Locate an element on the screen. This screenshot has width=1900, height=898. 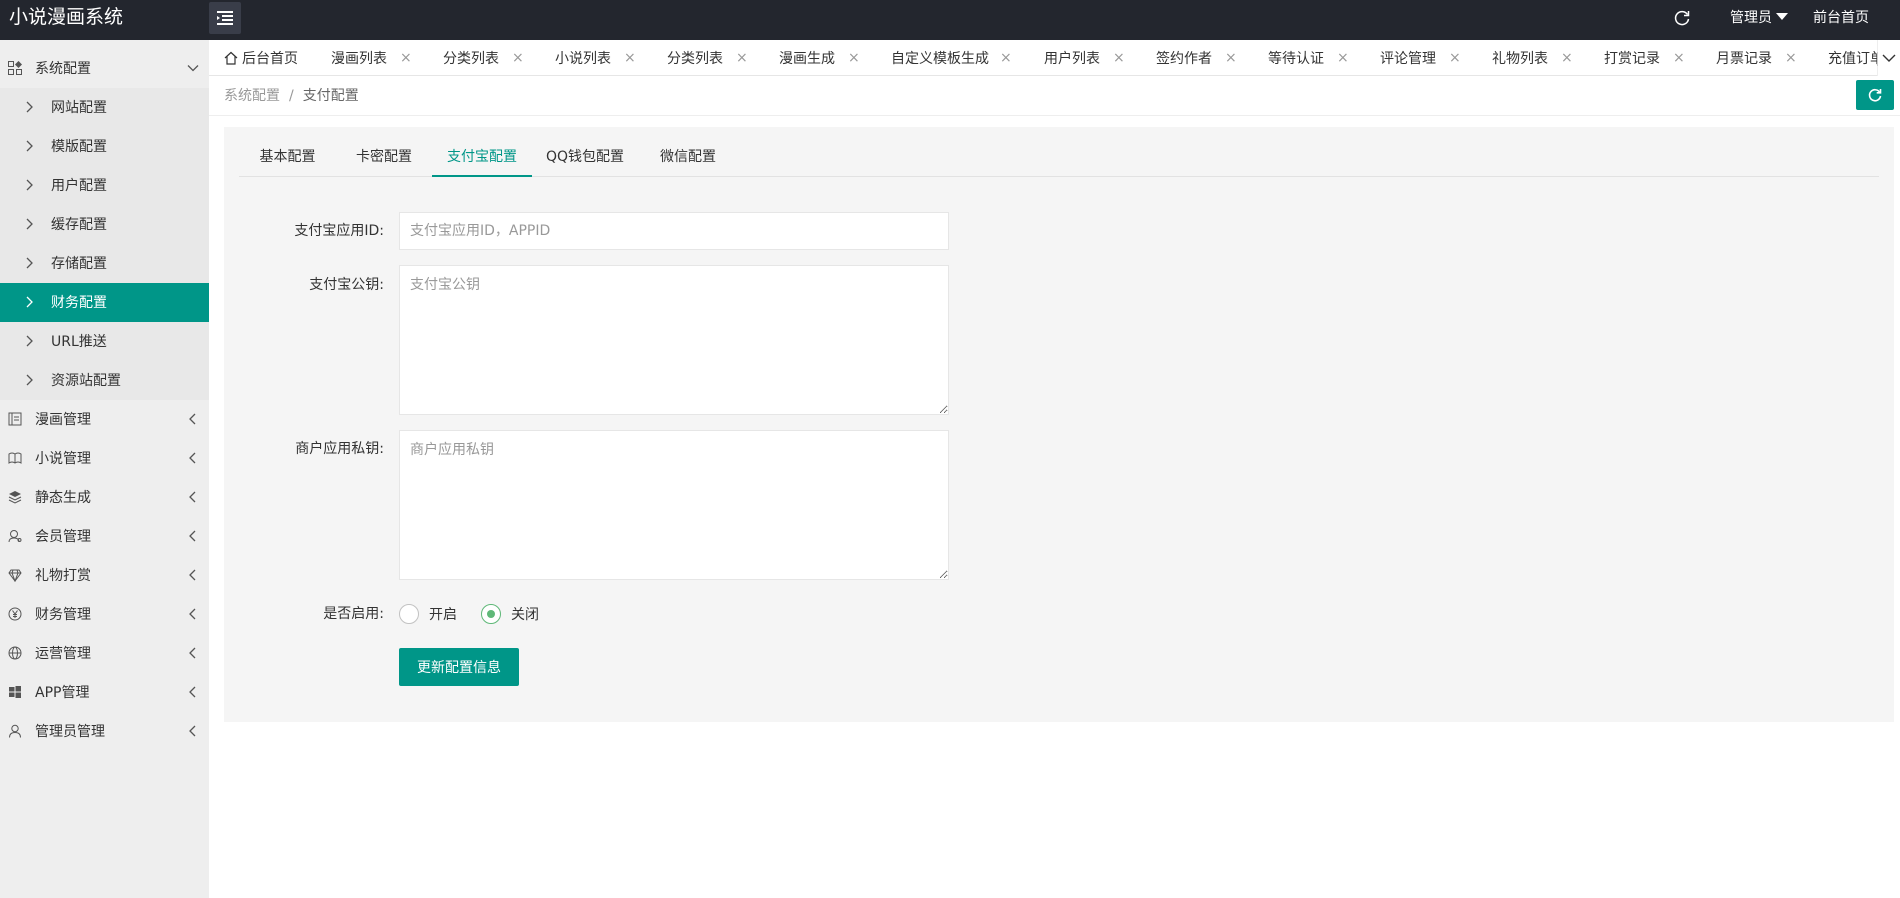
sidebar-group-finance: 财务管理 is located at coordinates (104, 614).